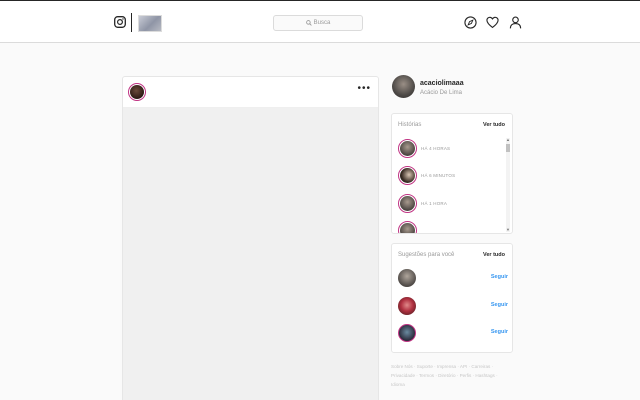 The height and width of the screenshot is (400, 640). Describe the element at coordinates (494, 255) in the screenshot. I see `suggestions-see-all-link: Ver tudo` at that location.